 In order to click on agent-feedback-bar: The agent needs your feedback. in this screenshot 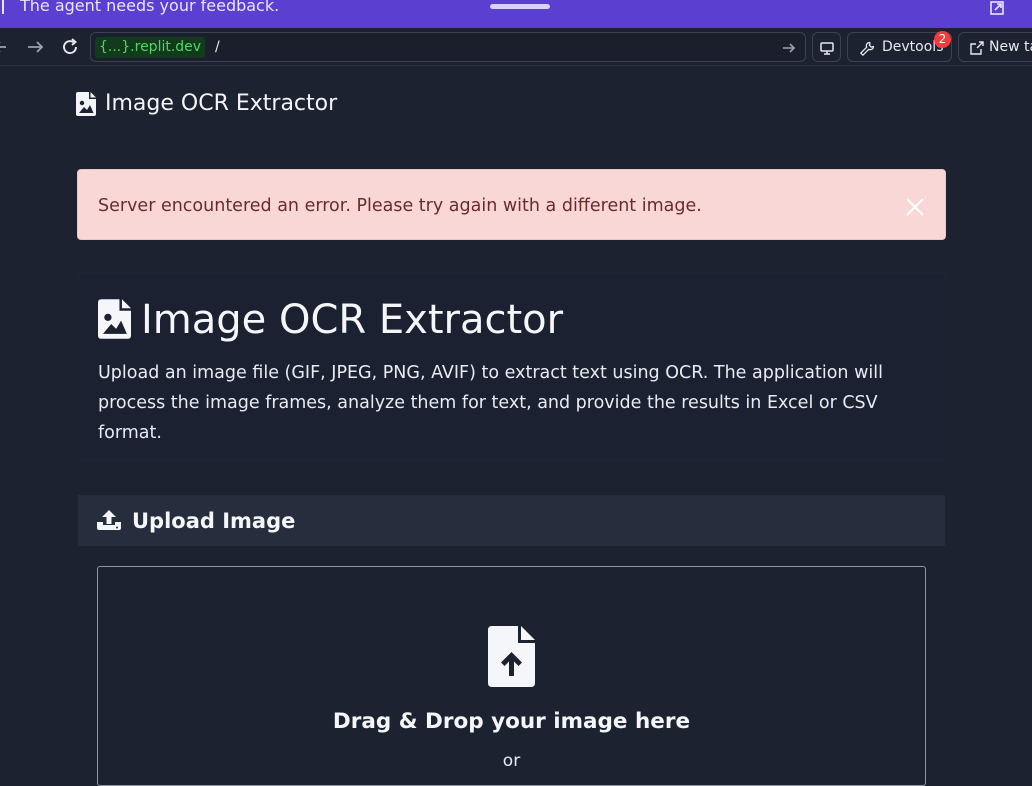, I will do `click(516, 14)`.